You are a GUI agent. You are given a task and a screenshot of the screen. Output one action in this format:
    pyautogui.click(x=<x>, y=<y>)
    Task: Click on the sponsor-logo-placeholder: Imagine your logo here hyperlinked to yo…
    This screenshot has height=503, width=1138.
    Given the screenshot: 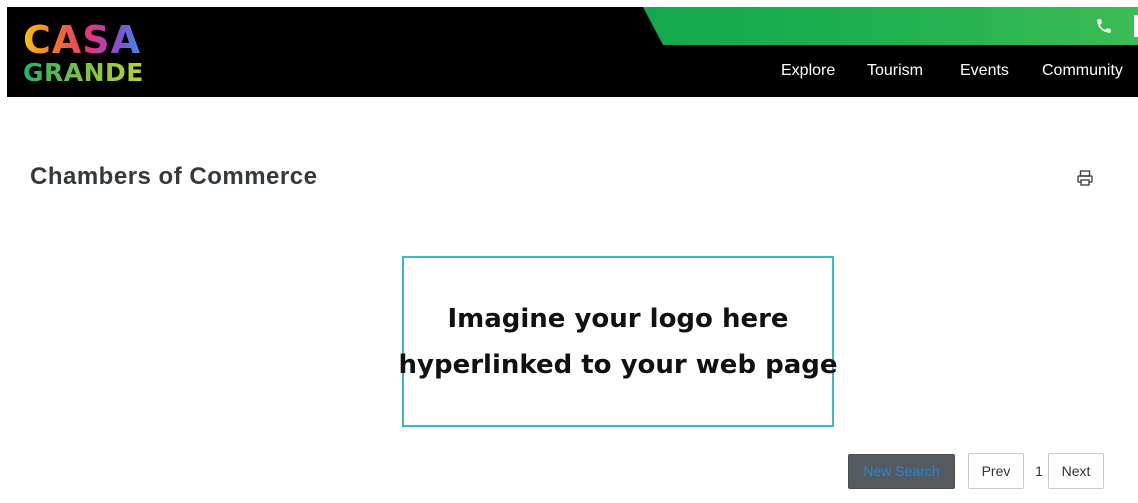 What is the action you would take?
    pyautogui.click(x=618, y=341)
    